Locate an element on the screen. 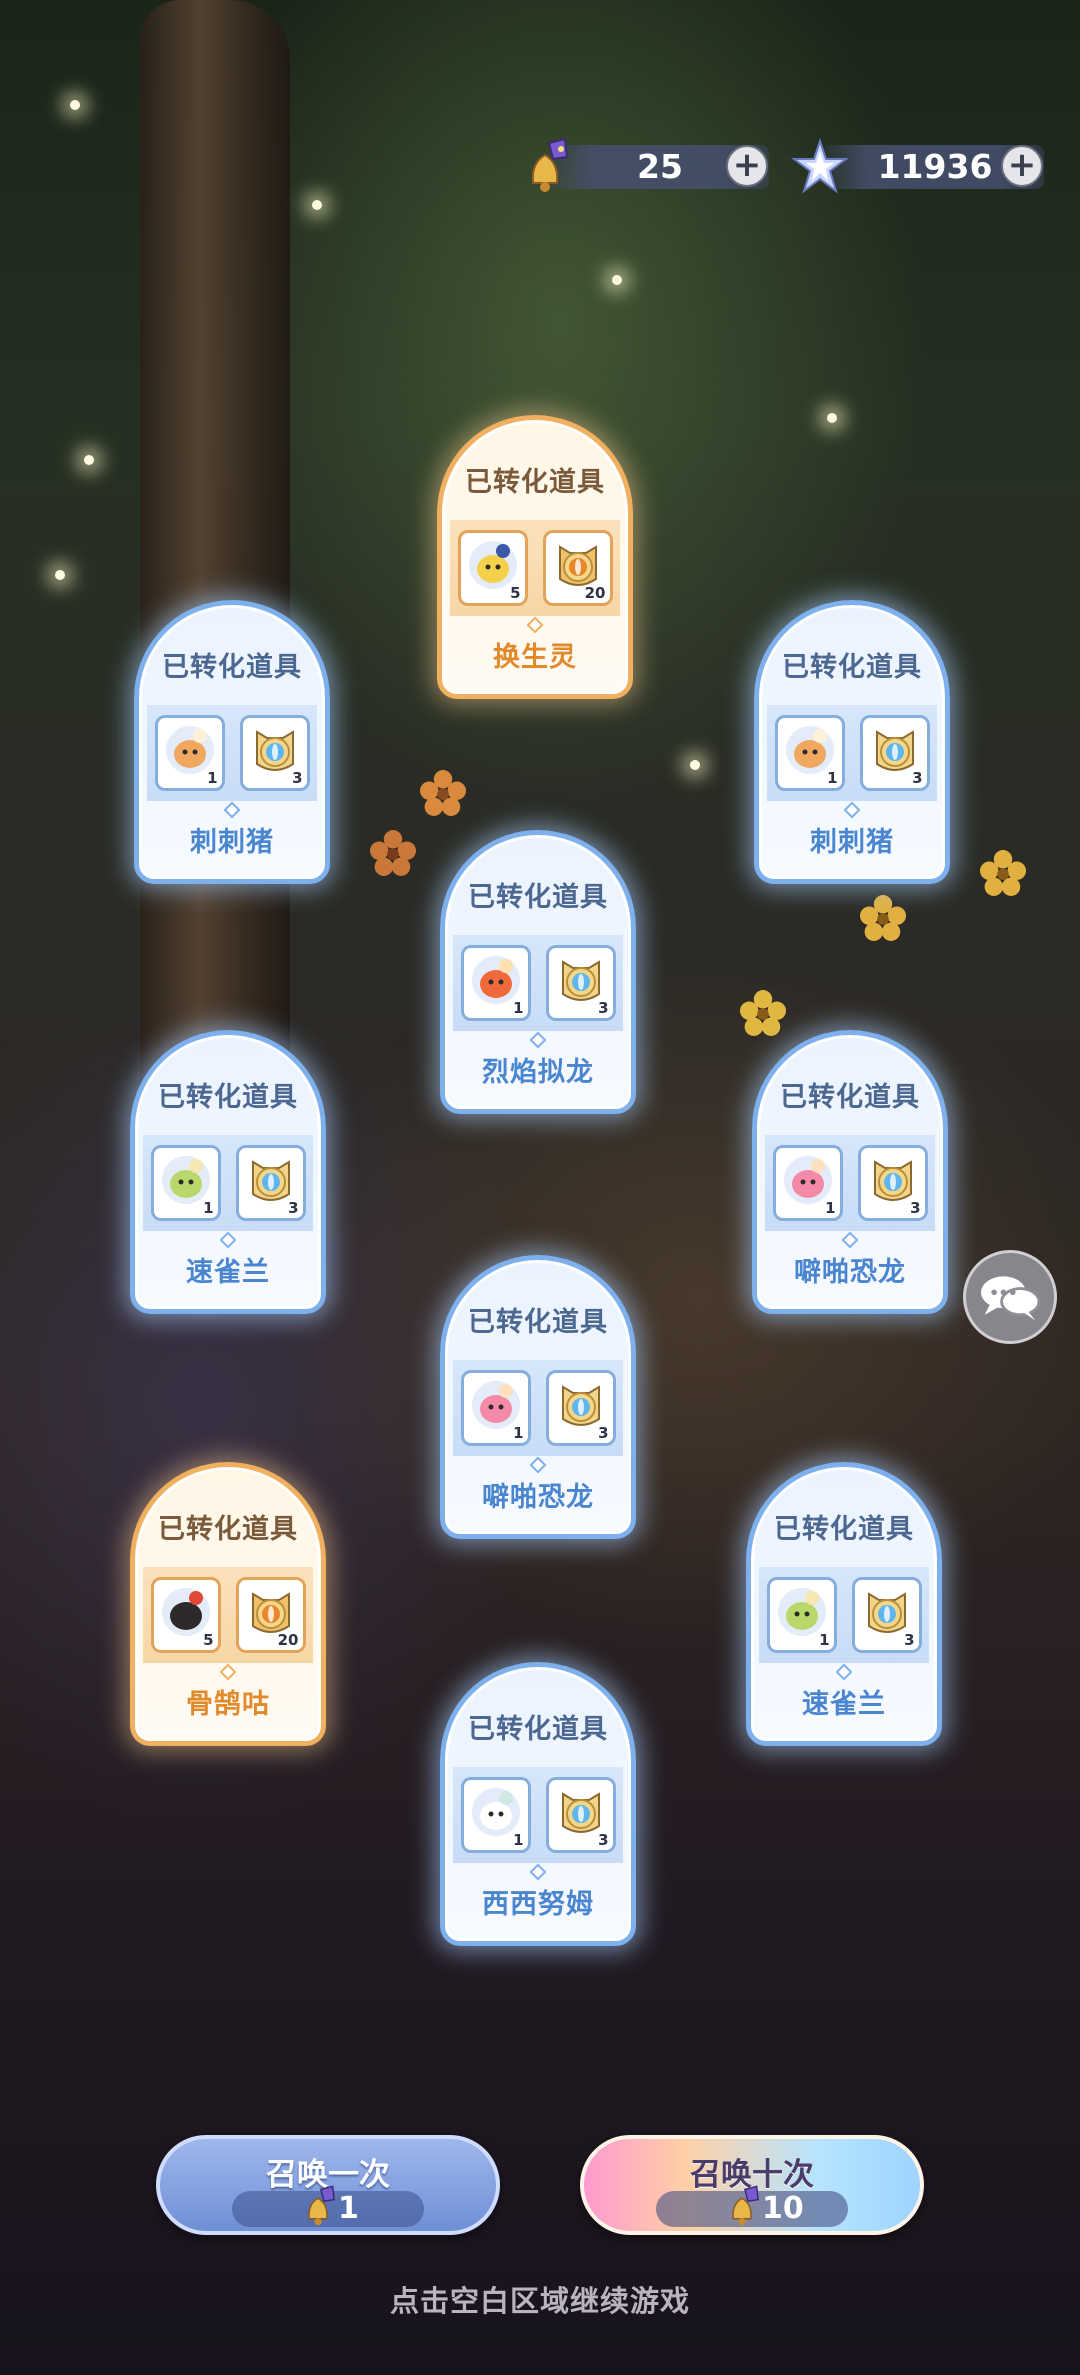 Image resolution: width=1080 pixels, height=2375 pixels. item-slot: 5 is located at coordinates (492, 568).